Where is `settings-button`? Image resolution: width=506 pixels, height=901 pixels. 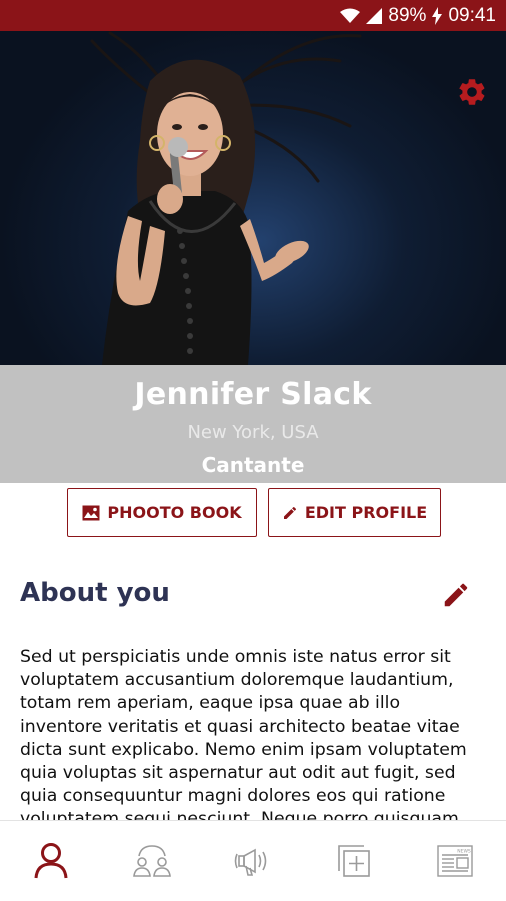 settings-button is located at coordinates (472, 92).